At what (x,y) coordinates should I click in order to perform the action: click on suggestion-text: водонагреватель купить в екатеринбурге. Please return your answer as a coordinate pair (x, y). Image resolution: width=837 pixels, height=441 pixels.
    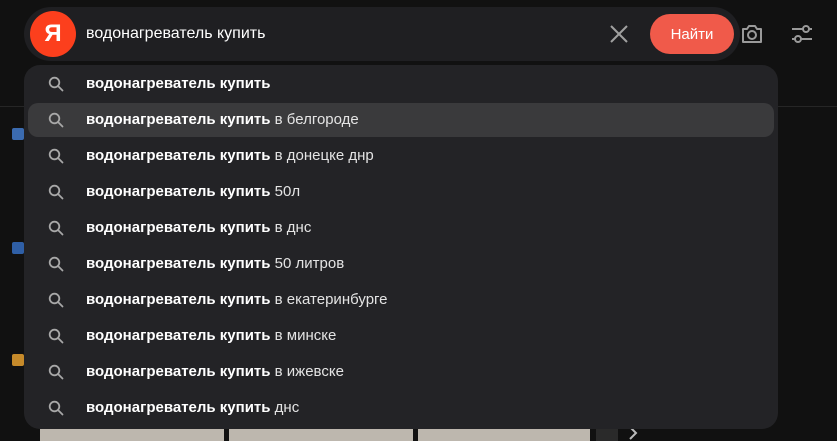
    Looking at the image, I should click on (237, 300).